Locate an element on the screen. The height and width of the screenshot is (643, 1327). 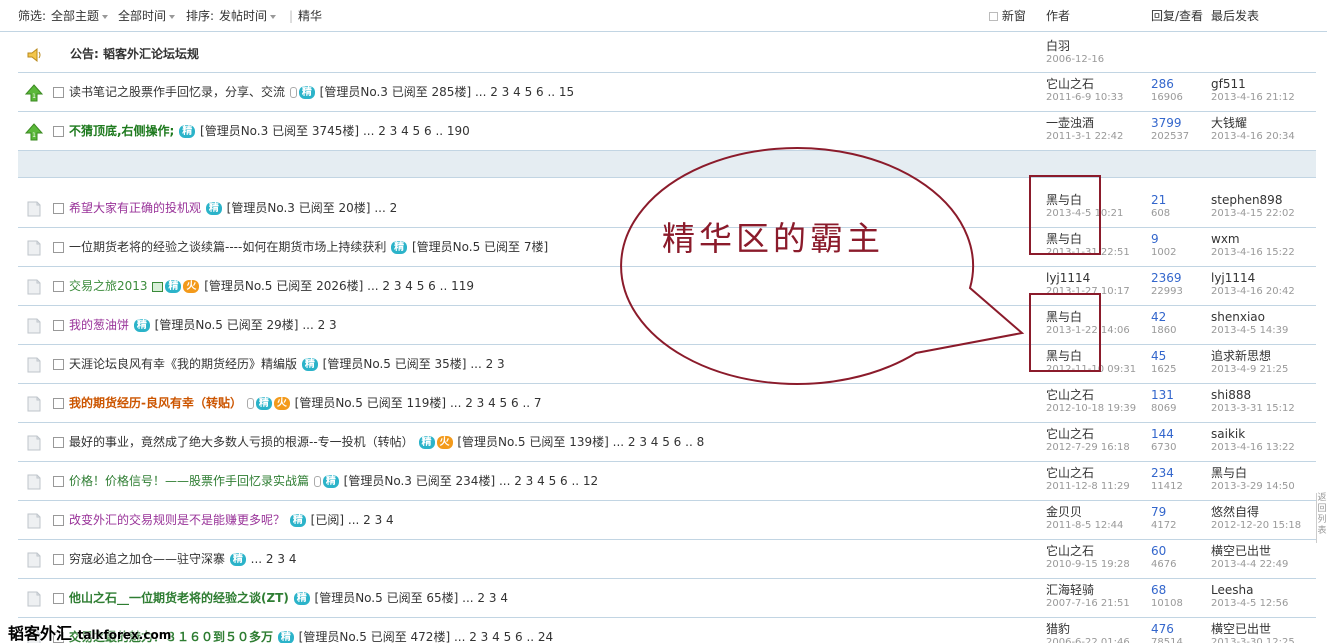
bubble-annotation-text: 精华区的霸主 is located at coordinates (773, 238).